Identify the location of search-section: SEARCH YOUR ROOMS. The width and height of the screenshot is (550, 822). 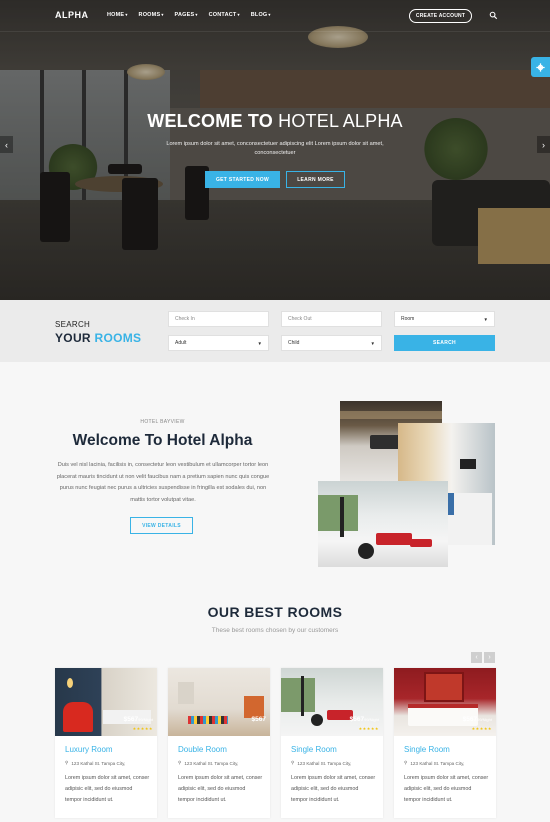
(275, 331).